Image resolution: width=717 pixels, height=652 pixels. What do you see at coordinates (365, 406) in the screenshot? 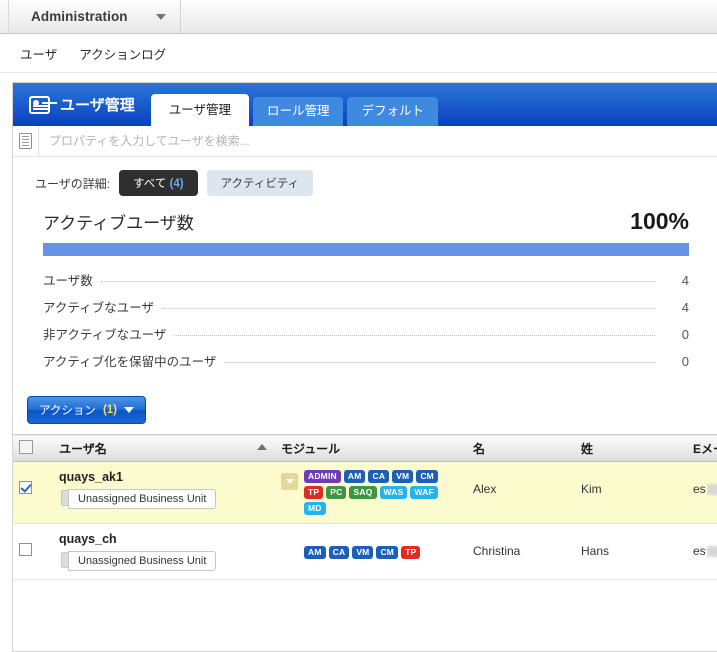
I see `action-row: アクション (1)` at bounding box center [365, 406].